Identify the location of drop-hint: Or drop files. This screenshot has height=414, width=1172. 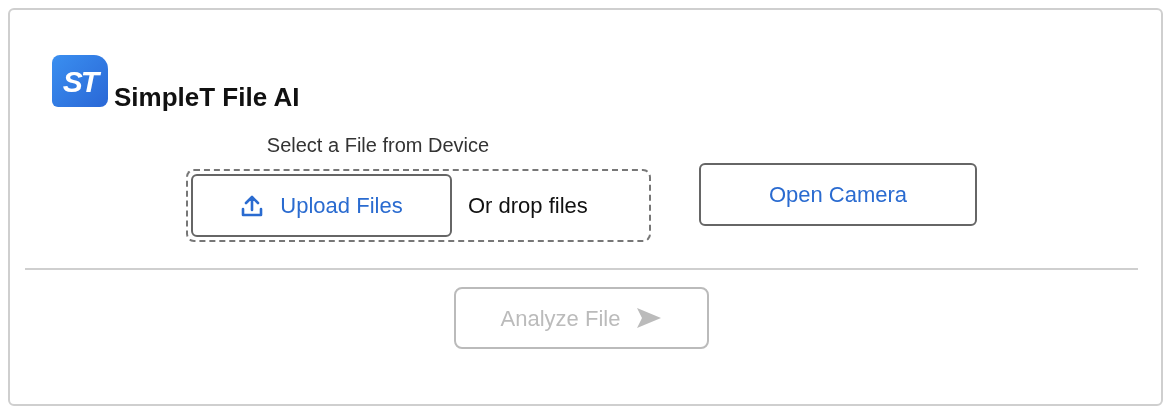
(528, 206).